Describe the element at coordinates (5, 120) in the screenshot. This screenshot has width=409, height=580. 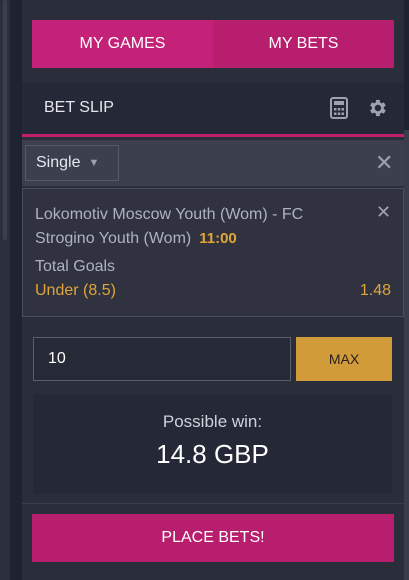
I see `left-scrollbar-thumb` at that location.